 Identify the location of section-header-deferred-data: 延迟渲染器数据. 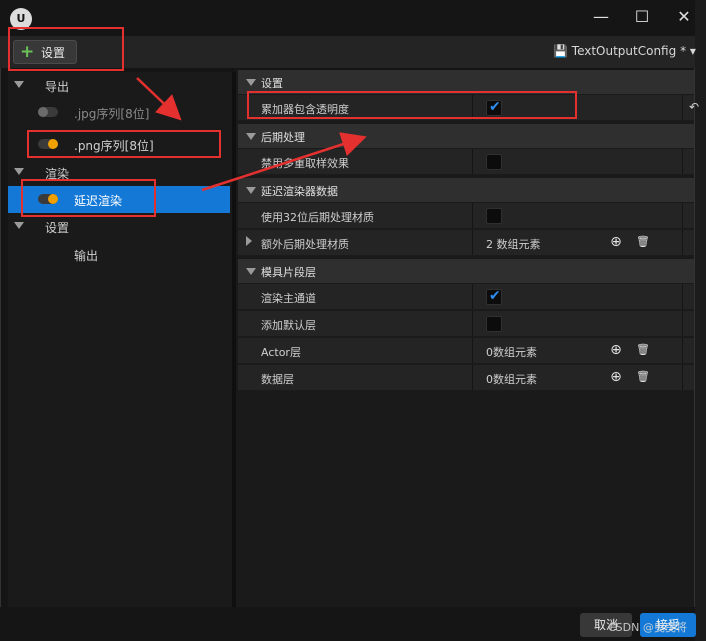
(466, 190).